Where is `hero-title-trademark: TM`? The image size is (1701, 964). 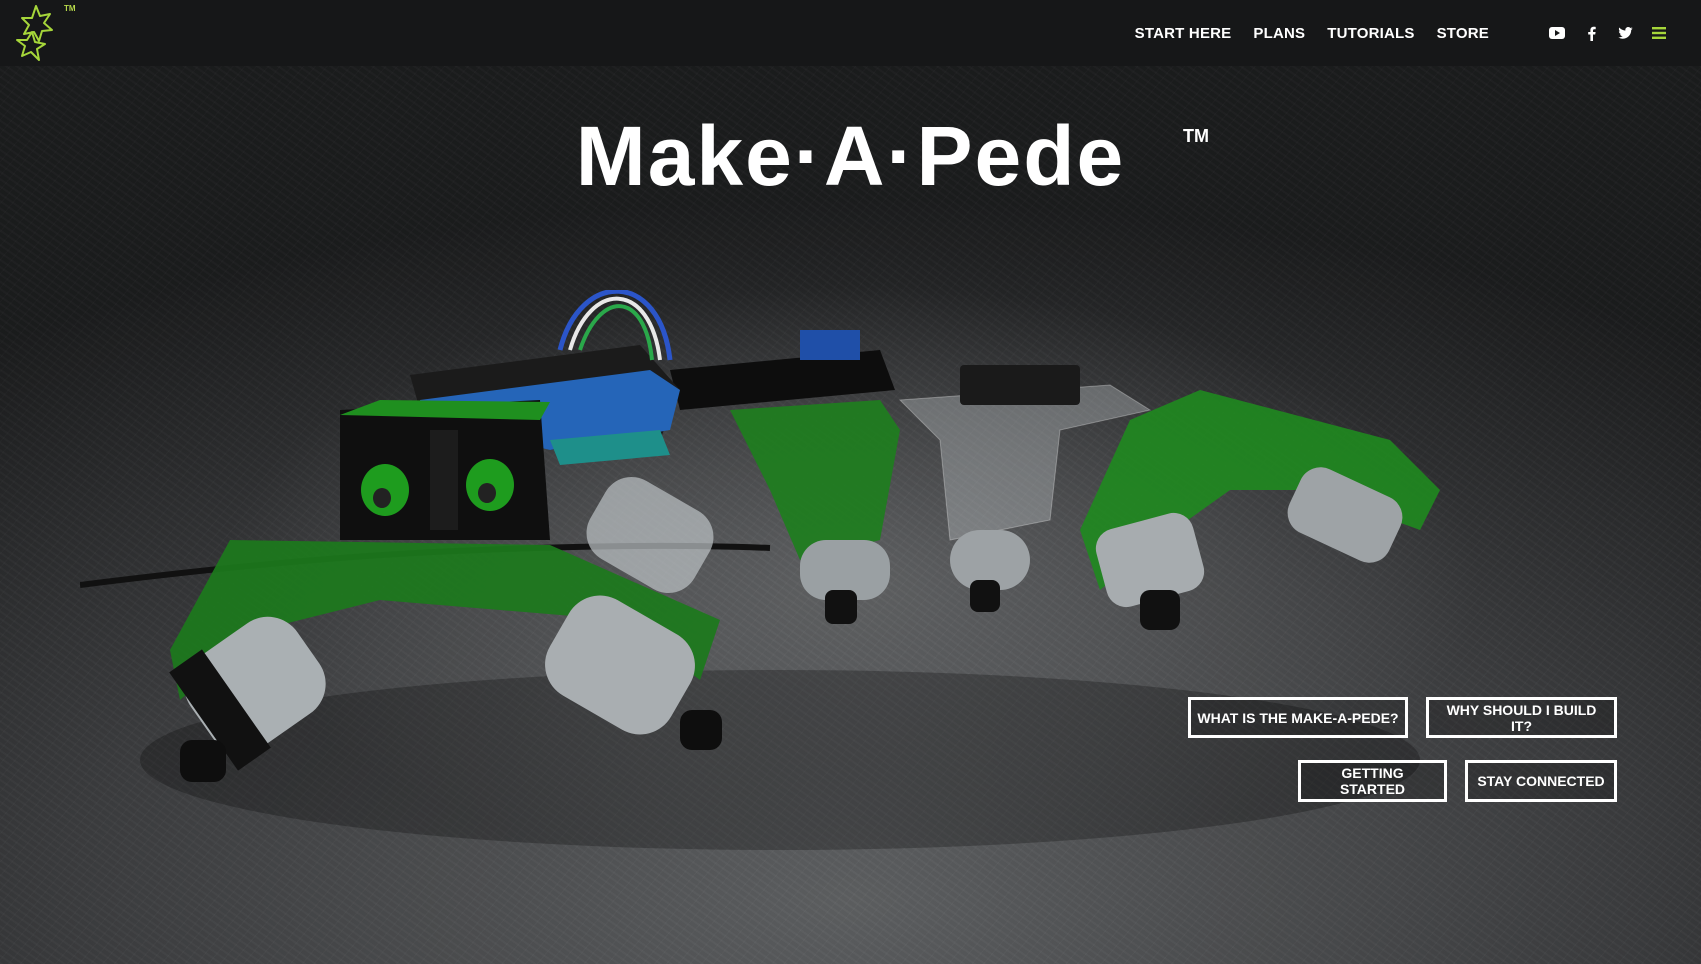 hero-title-trademark: TM is located at coordinates (1196, 136).